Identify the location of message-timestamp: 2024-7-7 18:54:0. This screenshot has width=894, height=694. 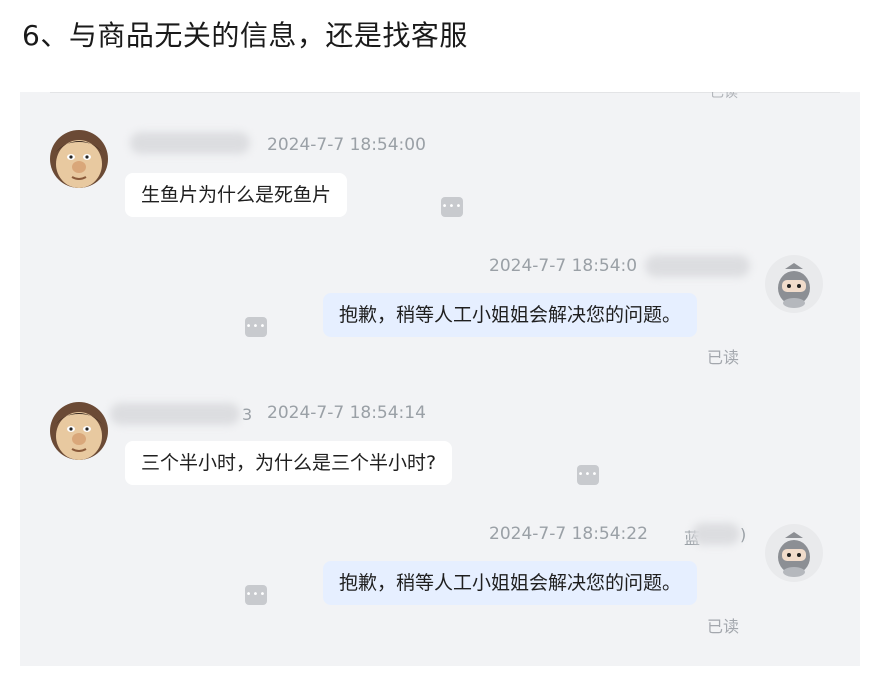
(563, 266).